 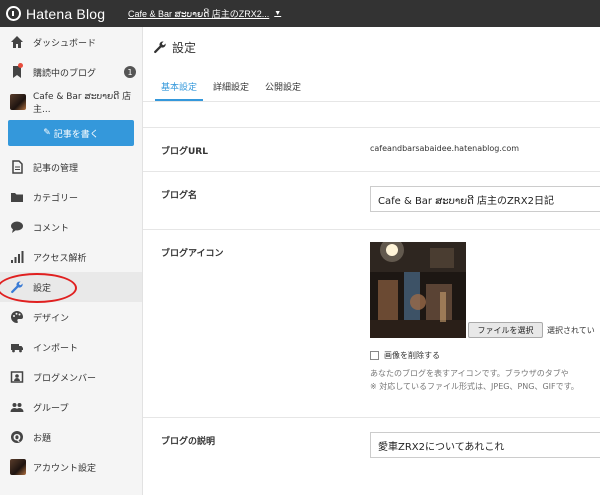 I want to click on url-value: cafeandbarsabaidee.hatenablog.com, so click(x=445, y=148).